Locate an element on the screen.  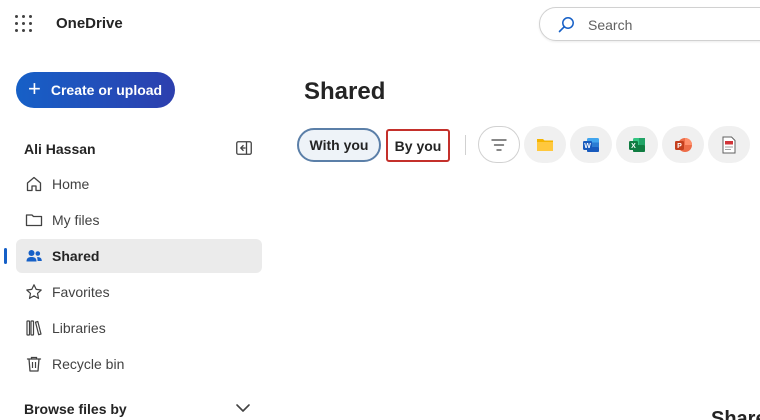
people-icon is located at coordinates (34, 256).